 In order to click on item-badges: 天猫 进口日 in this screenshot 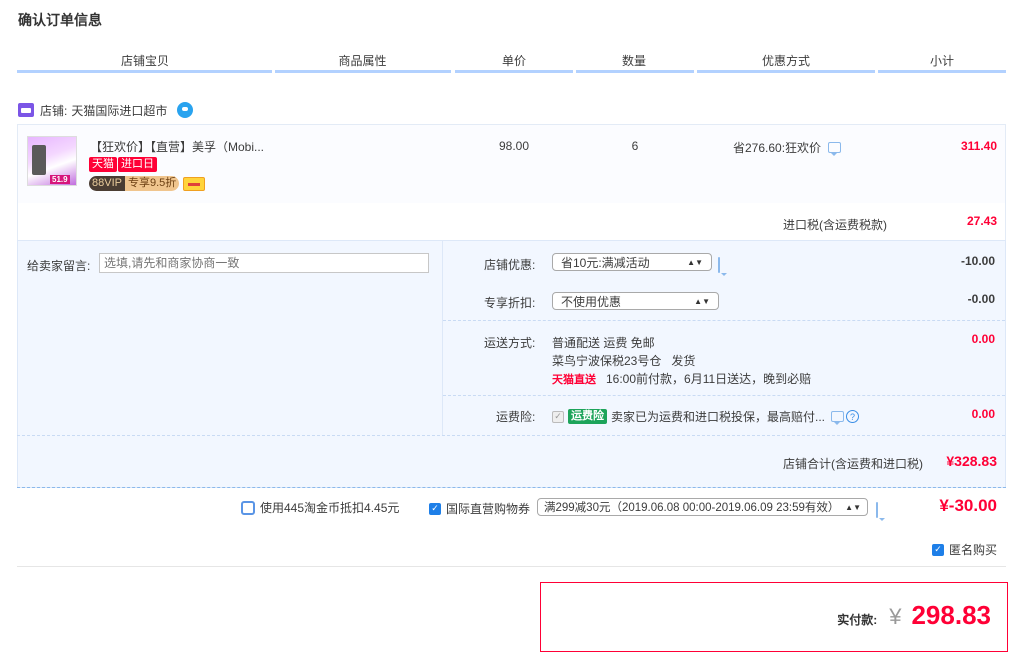, I will do `click(123, 164)`.